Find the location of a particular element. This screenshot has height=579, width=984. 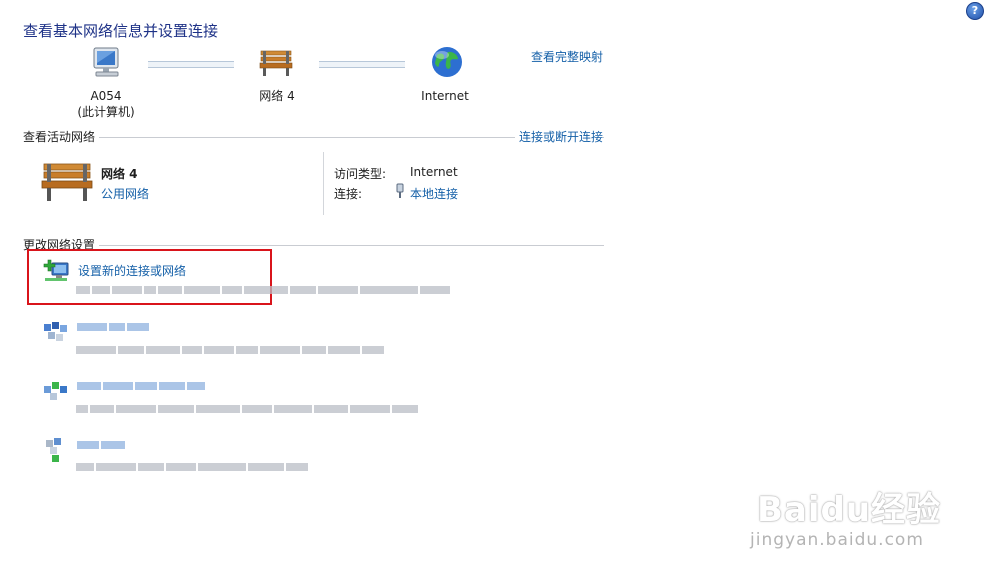

setup-new-connection-link: 设置新的连接或网络 is located at coordinates (132, 270).